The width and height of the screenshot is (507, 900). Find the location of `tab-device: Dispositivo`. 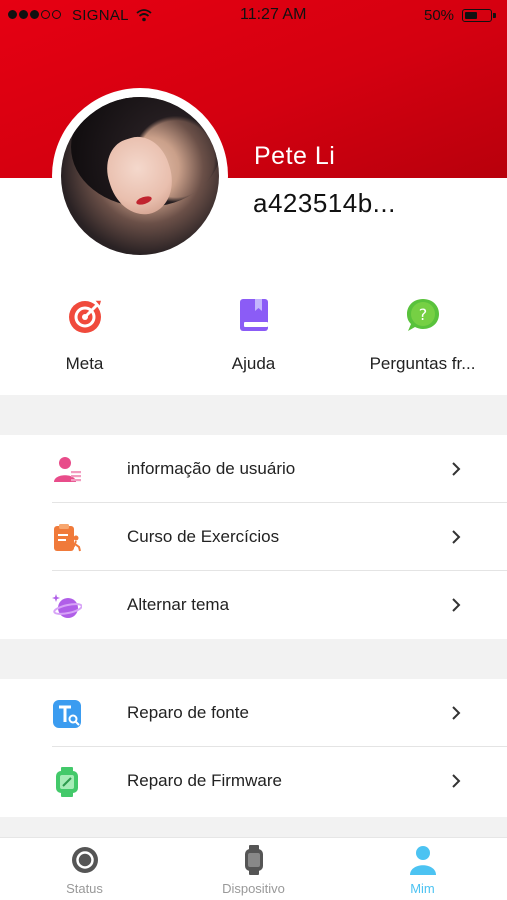

tab-device: Dispositivo is located at coordinates (253, 869).